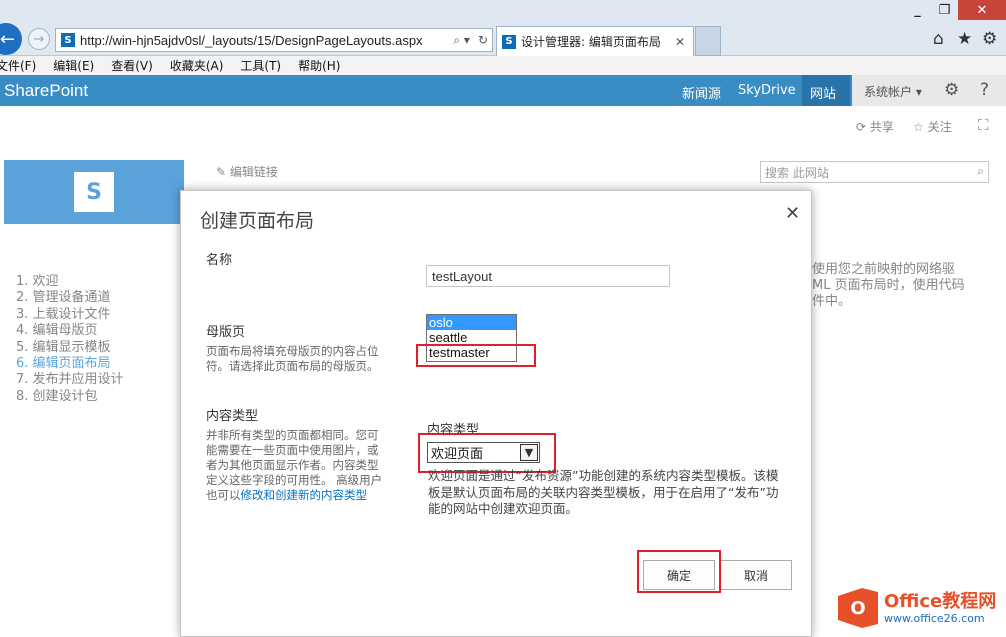  Describe the element at coordinates (46, 91) in the screenshot. I see `brand-logo-text: SharePoint` at that location.